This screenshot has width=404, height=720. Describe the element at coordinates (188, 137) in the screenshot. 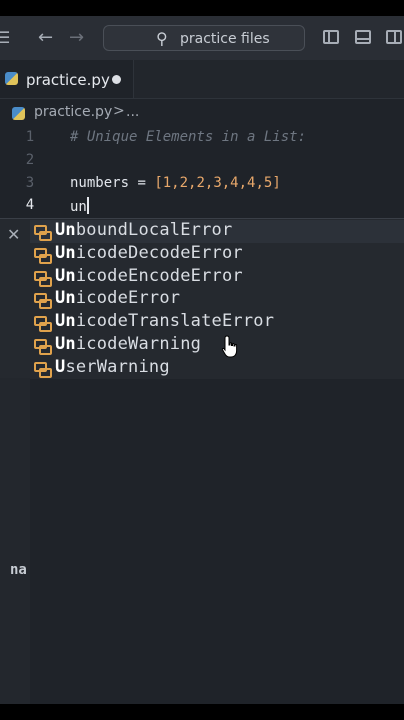

I see `comment-text: # Unique Elements in a List:` at that location.